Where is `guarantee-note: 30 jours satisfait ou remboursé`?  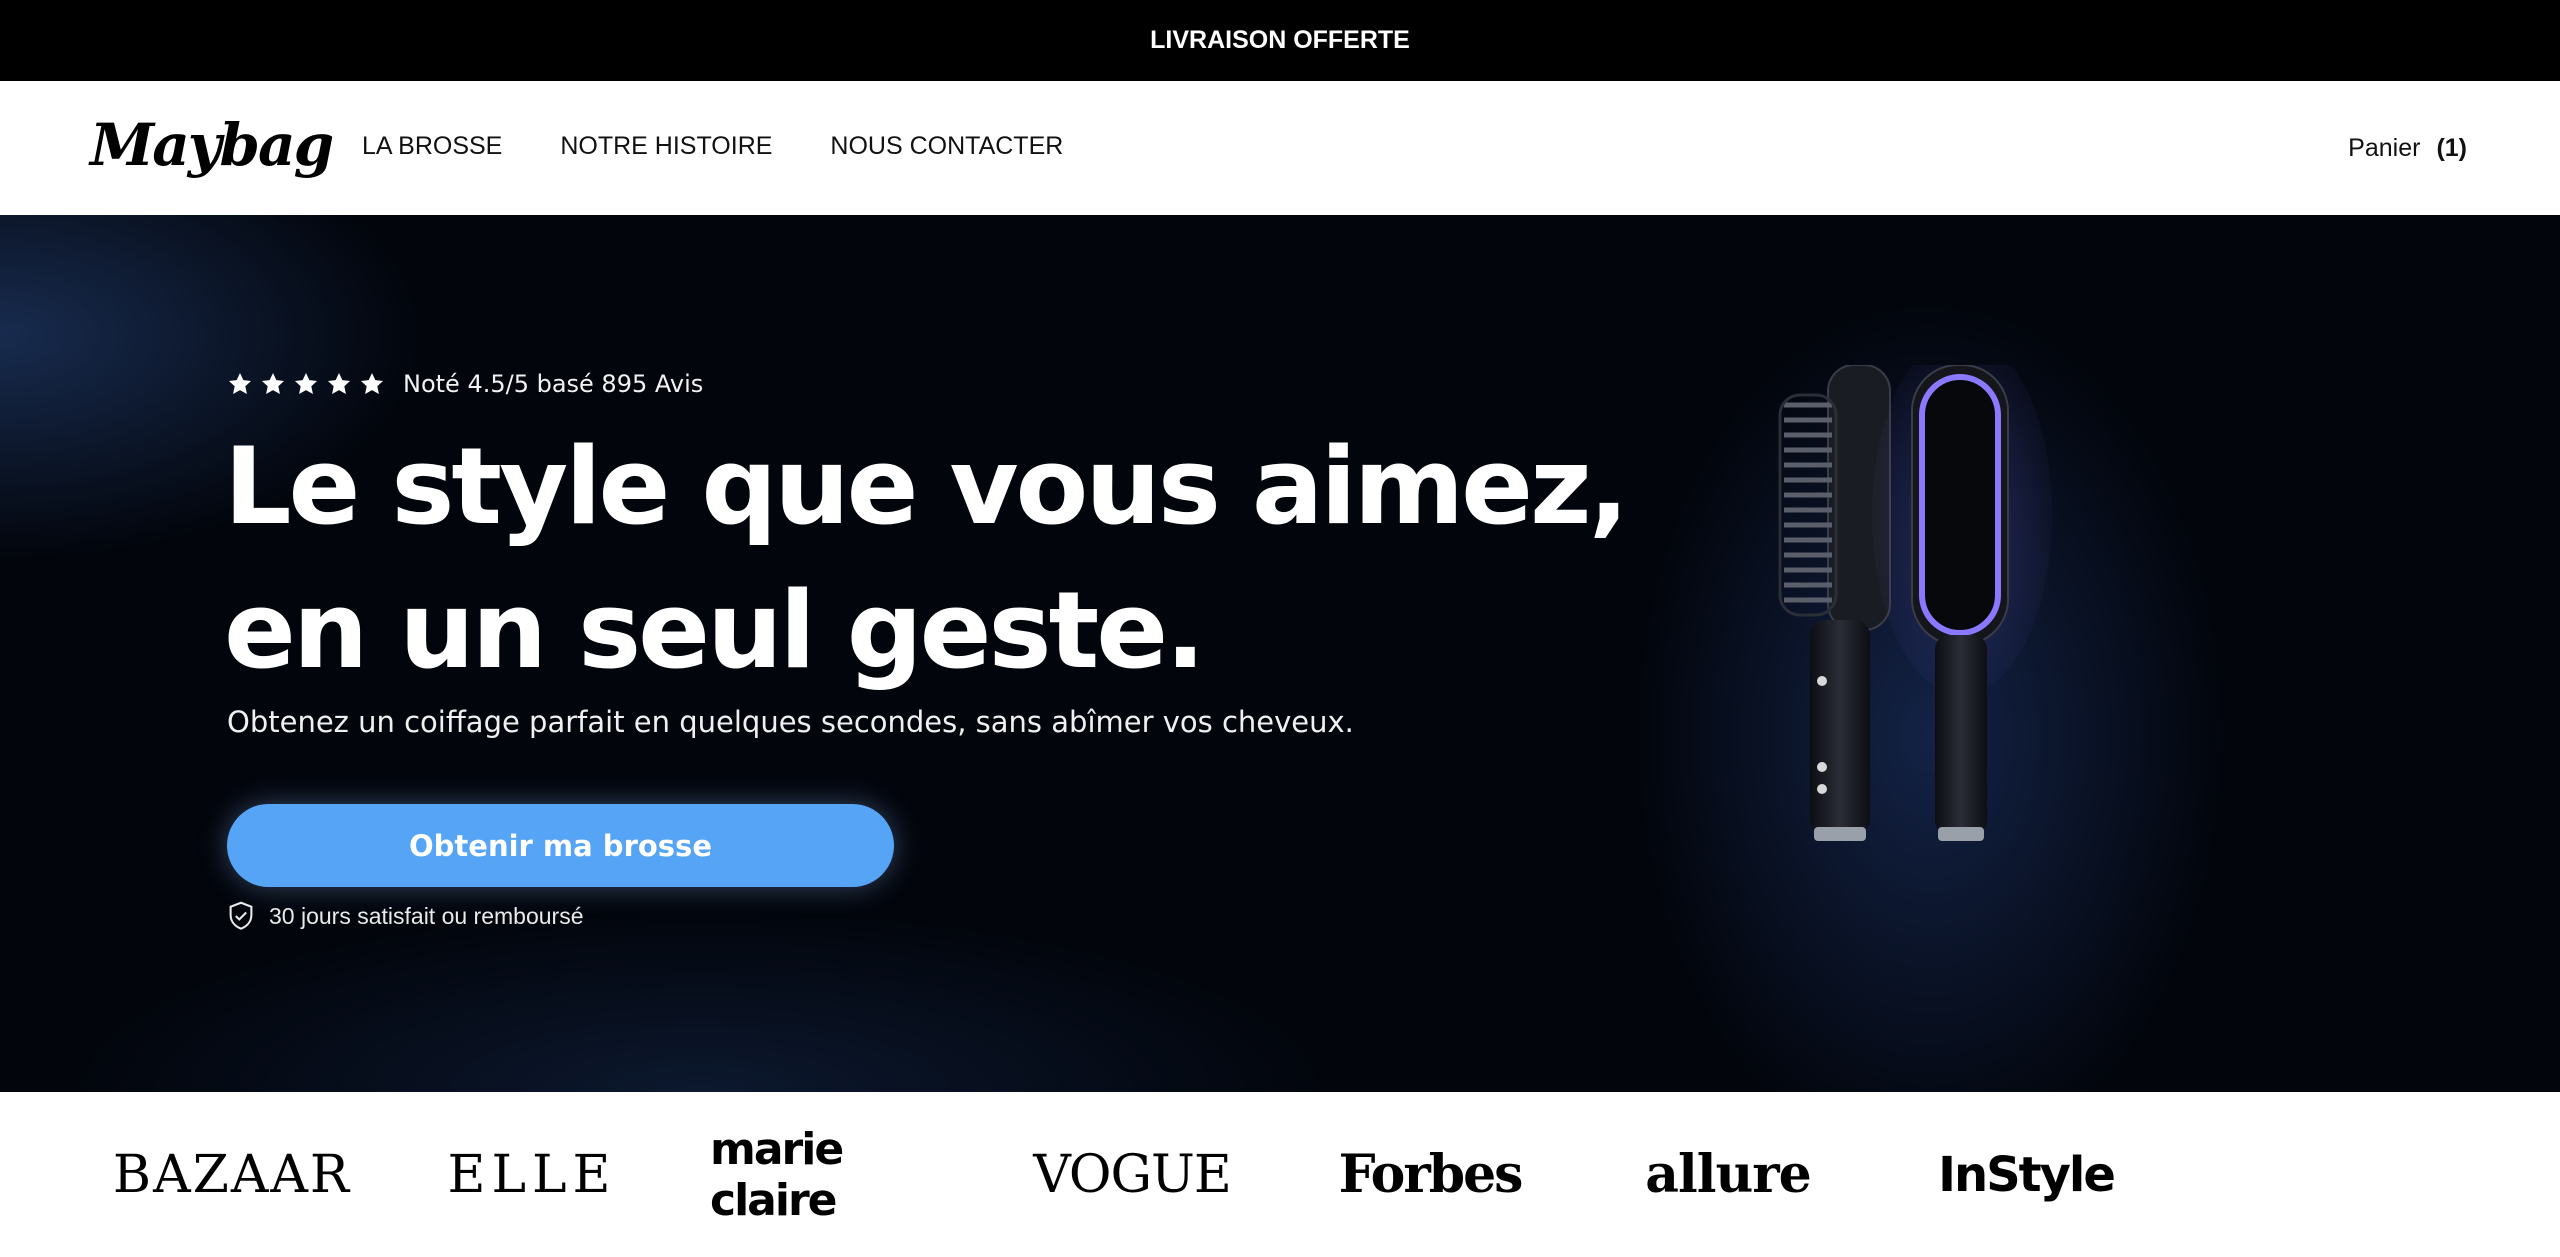 guarantee-note: 30 jours satisfait ou remboursé is located at coordinates (405, 916).